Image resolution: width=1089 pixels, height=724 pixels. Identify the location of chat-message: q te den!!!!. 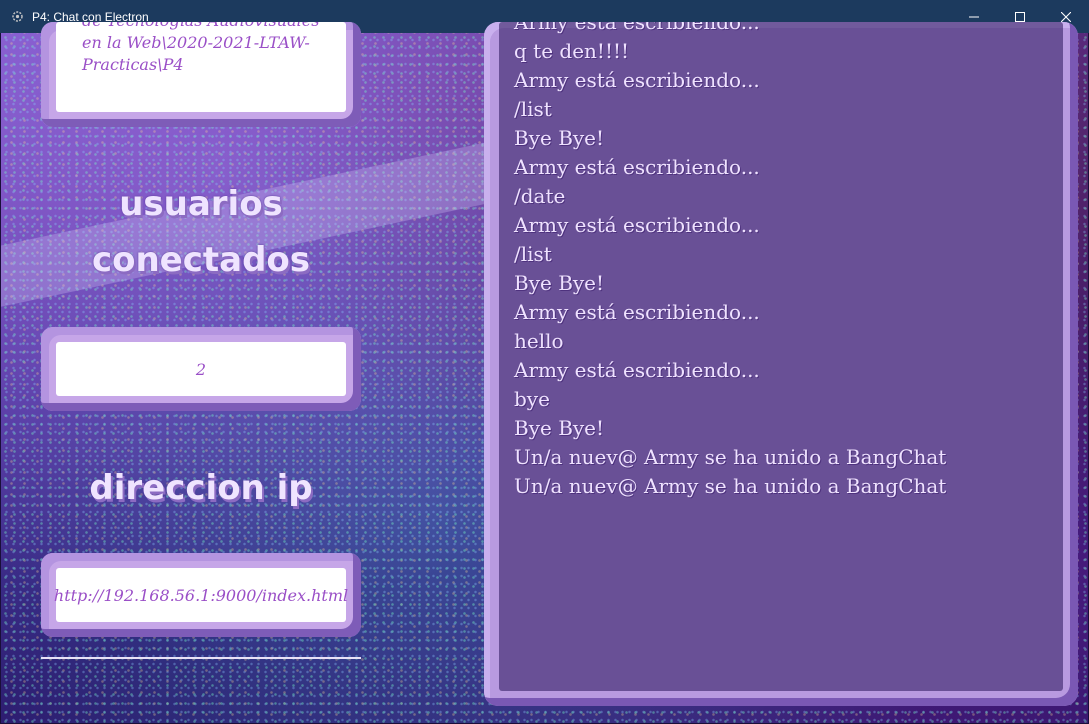
(572, 51).